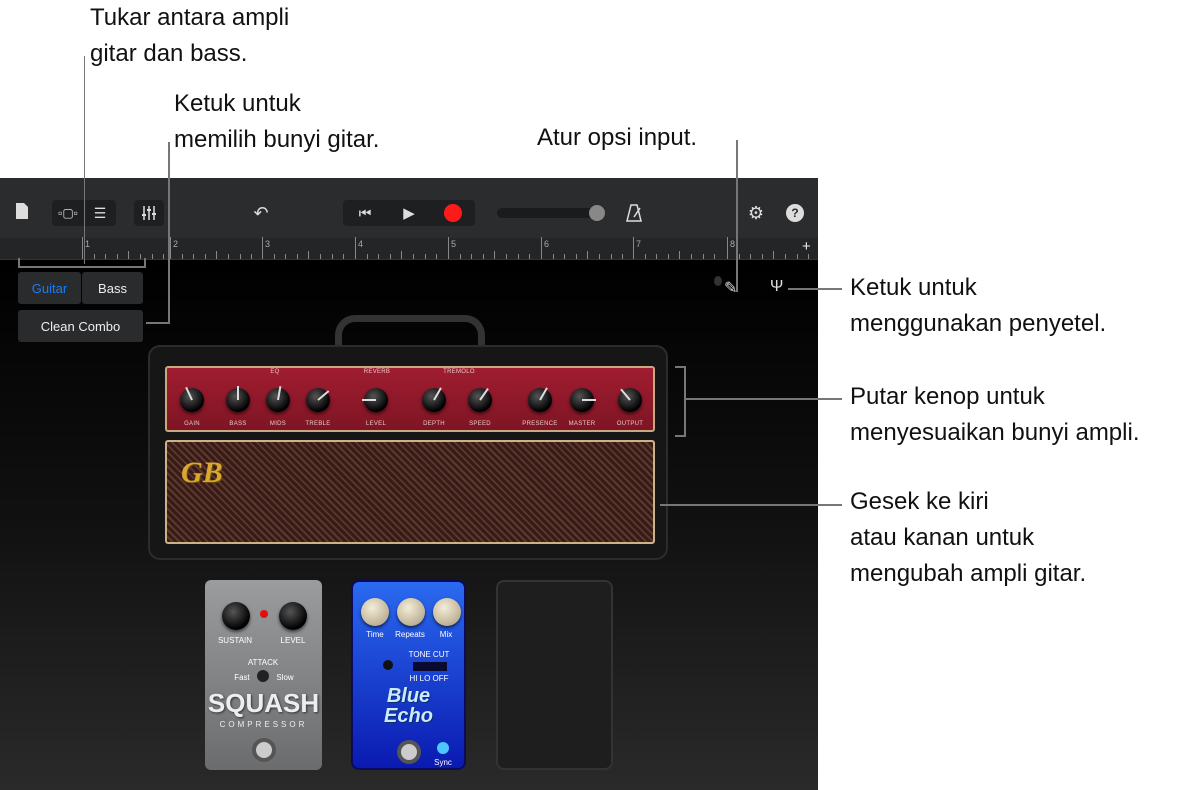  Describe the element at coordinates (275, 372) in the screenshot. I see `section-label-eq: EQ` at that location.